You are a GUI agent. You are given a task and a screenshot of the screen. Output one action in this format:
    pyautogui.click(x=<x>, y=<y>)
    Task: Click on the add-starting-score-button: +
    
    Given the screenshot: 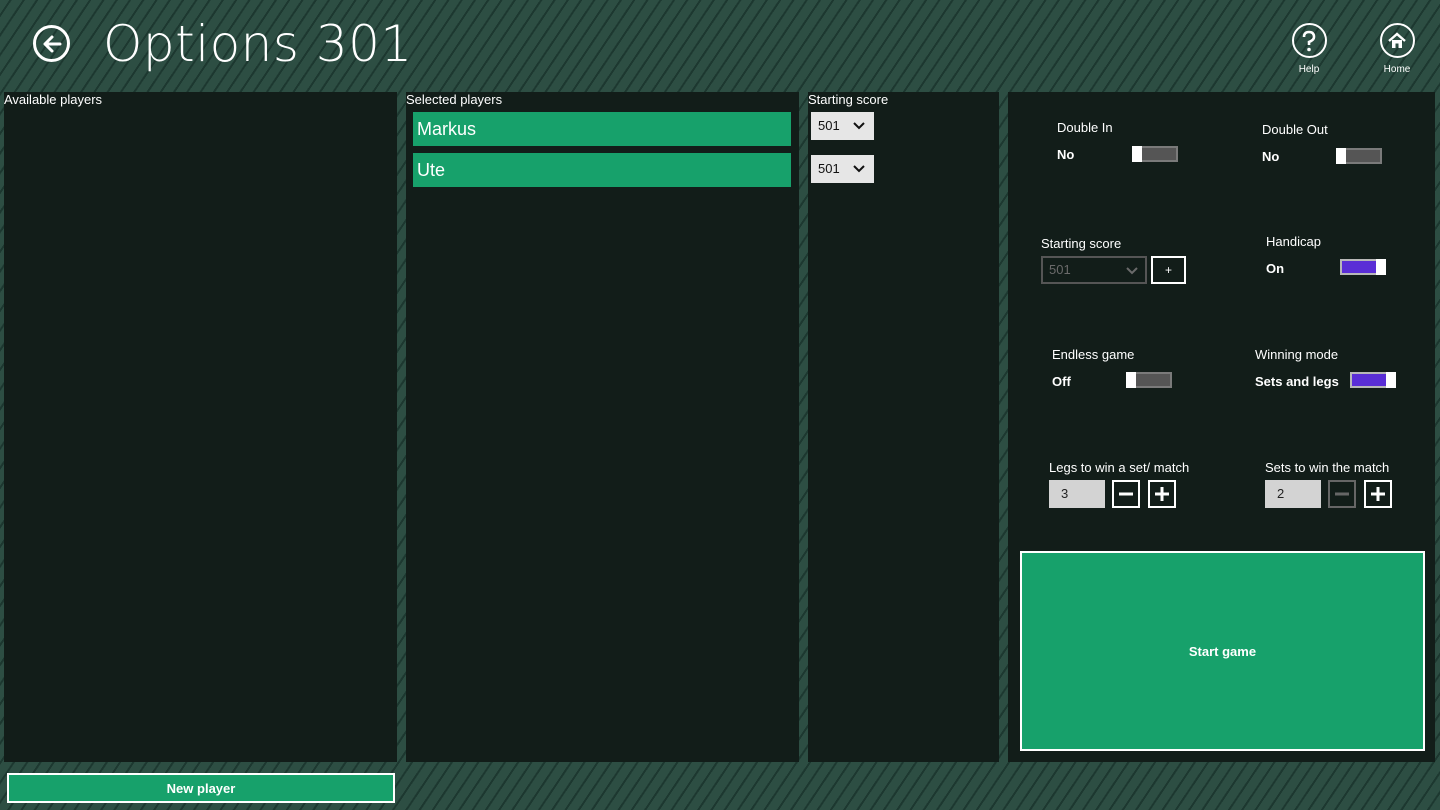 What is the action you would take?
    pyautogui.click(x=1168, y=270)
    